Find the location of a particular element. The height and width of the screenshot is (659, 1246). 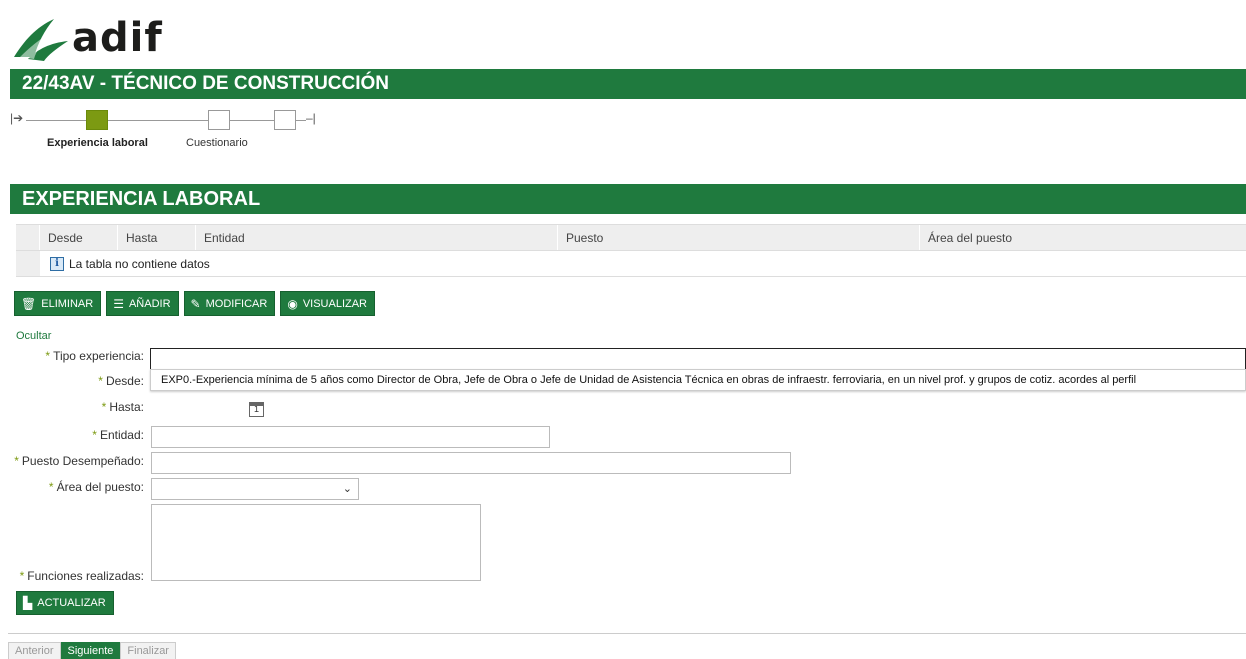

funciones-realizadas-label: * Funciones realizadas: is located at coordinates (81, 576).